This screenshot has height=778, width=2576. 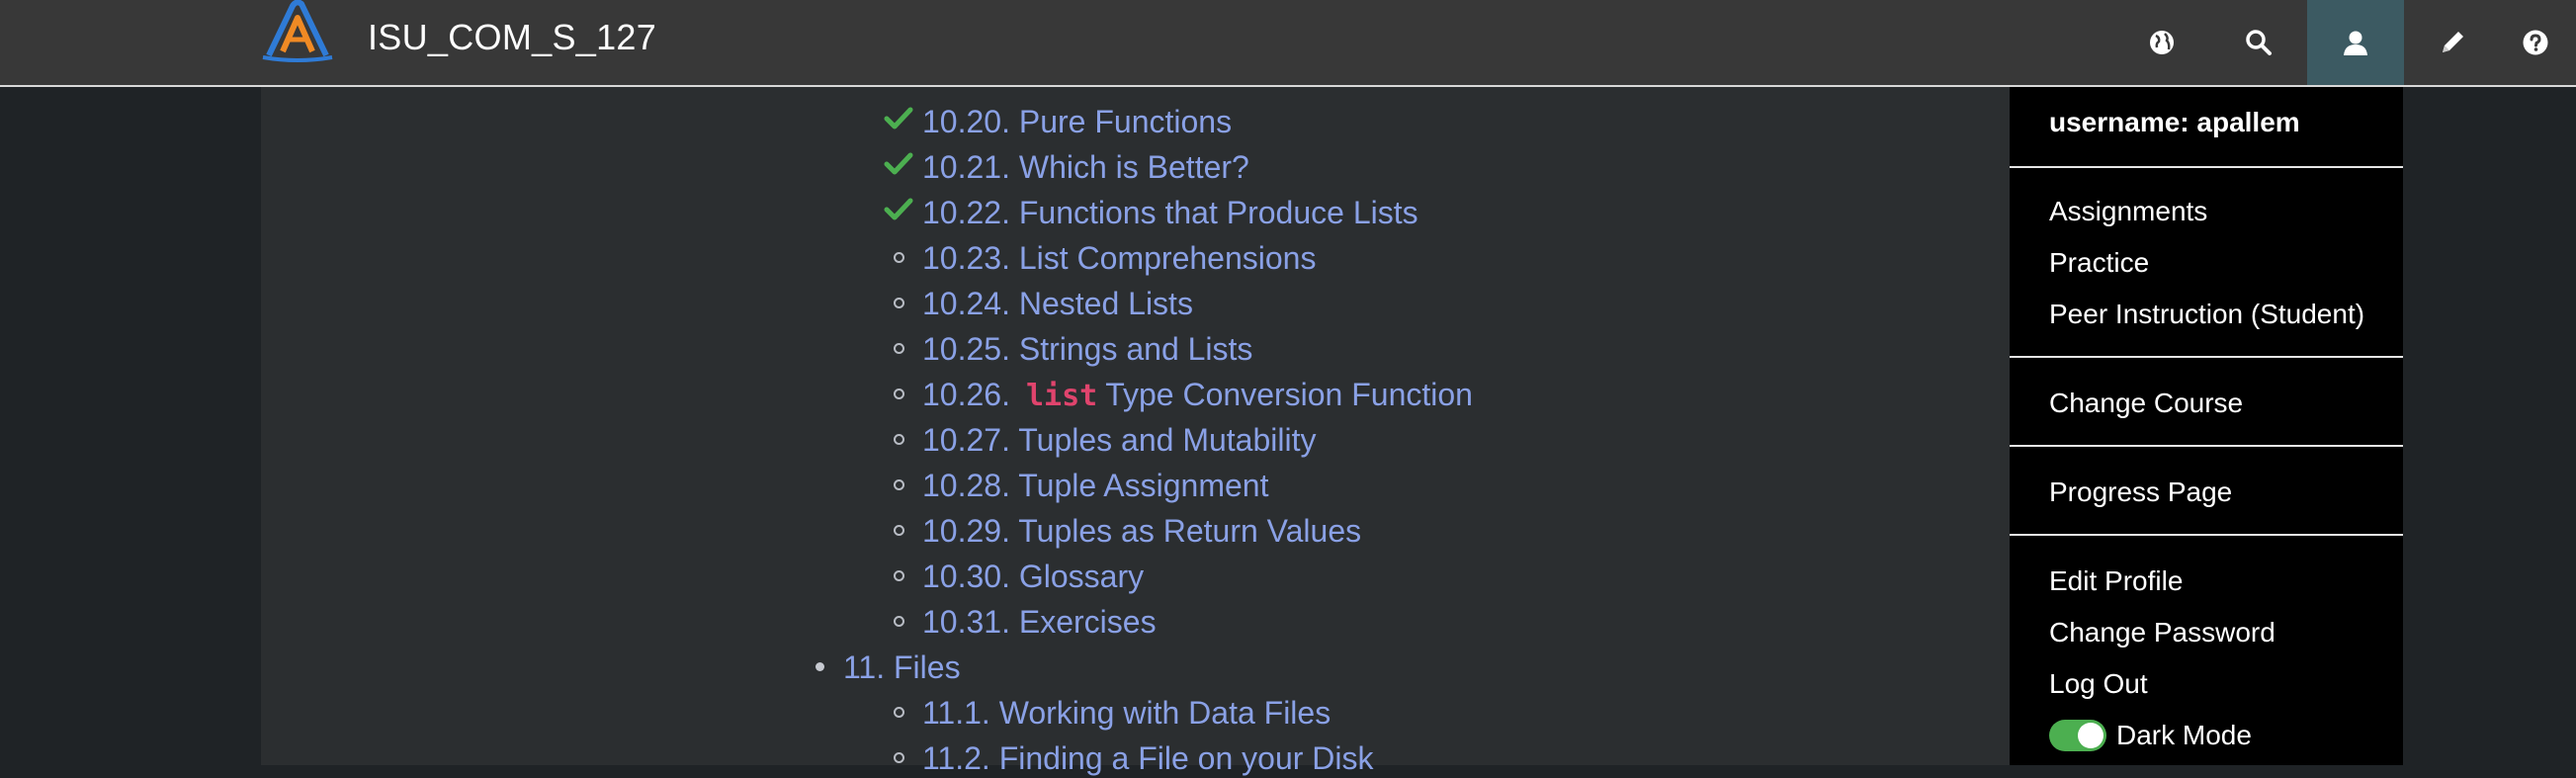 What do you see at coordinates (2128, 212) in the screenshot?
I see `menu-item-assignments: Assignments` at bounding box center [2128, 212].